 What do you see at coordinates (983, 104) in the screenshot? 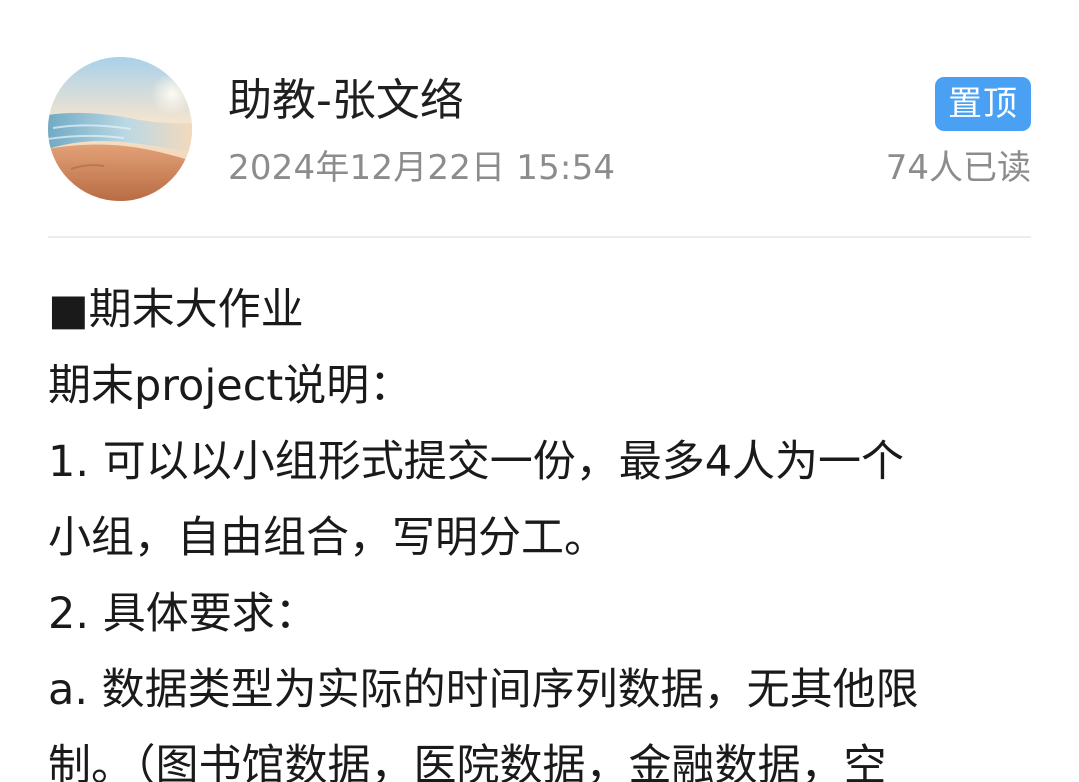
I see `pinned-badge: 置顶` at bounding box center [983, 104].